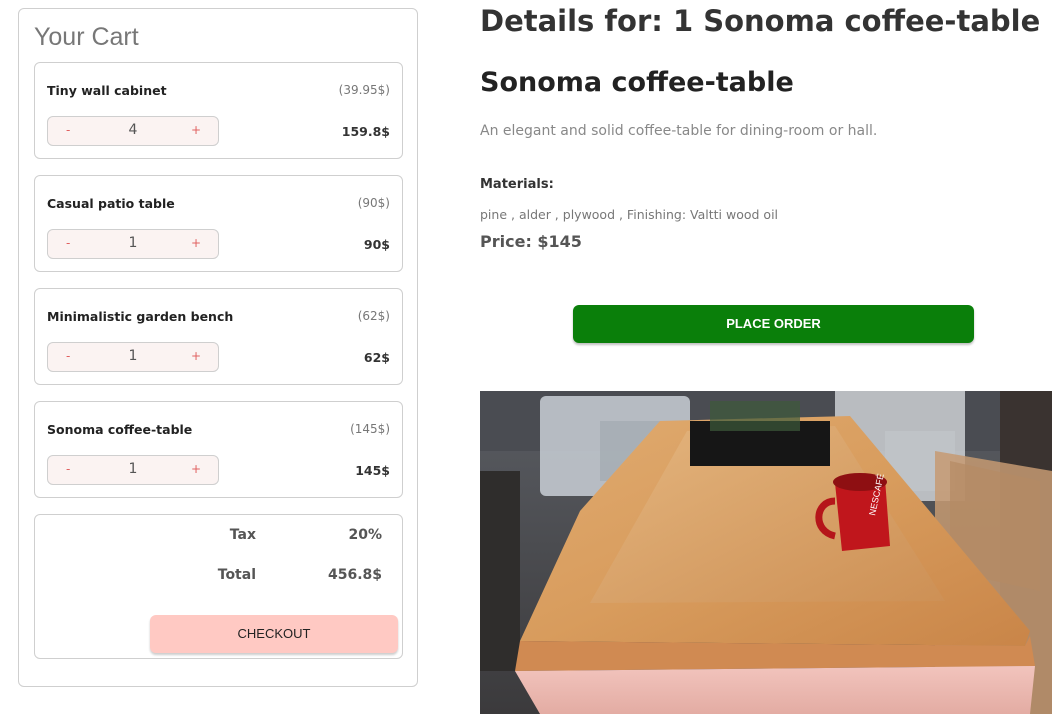 The image size is (1063, 721). What do you see at coordinates (274, 634) in the screenshot?
I see `checkout-button: CHECKOUT` at bounding box center [274, 634].